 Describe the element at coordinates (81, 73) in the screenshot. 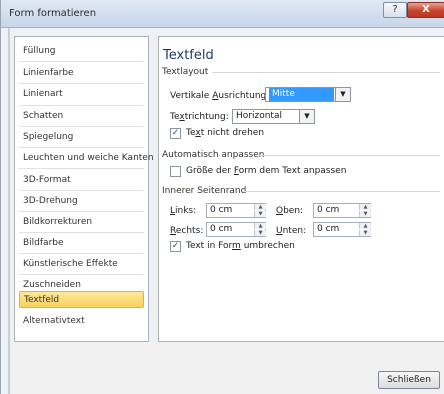

I see `category-line-color: Linienfarbe` at that location.